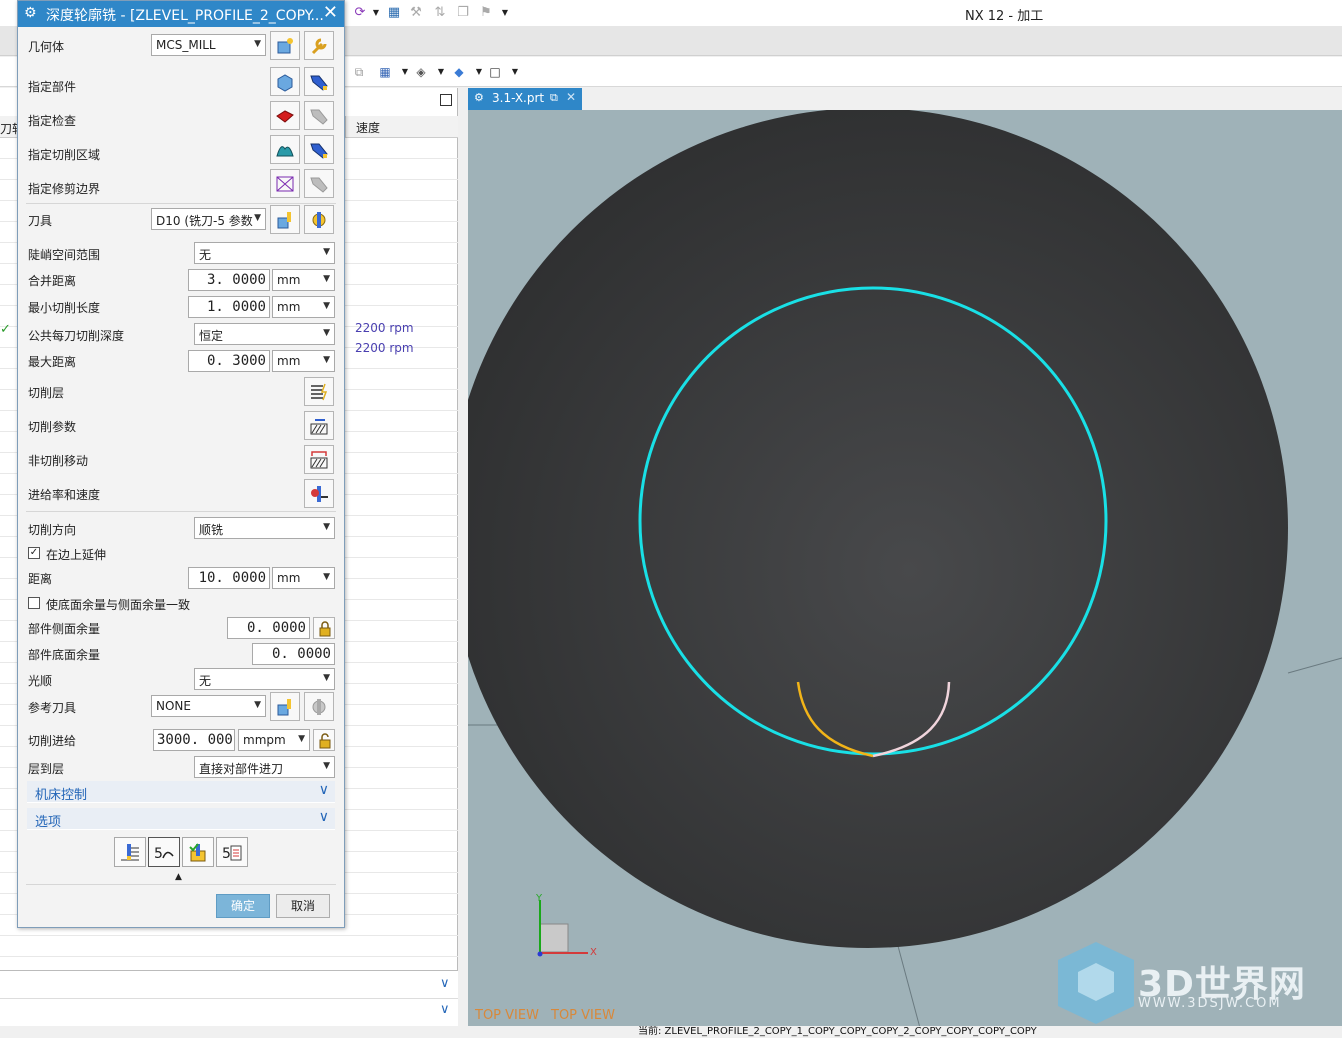 Image resolution: width=1342 pixels, height=1038 pixels. I want to click on geometry-icon, so click(285, 46).